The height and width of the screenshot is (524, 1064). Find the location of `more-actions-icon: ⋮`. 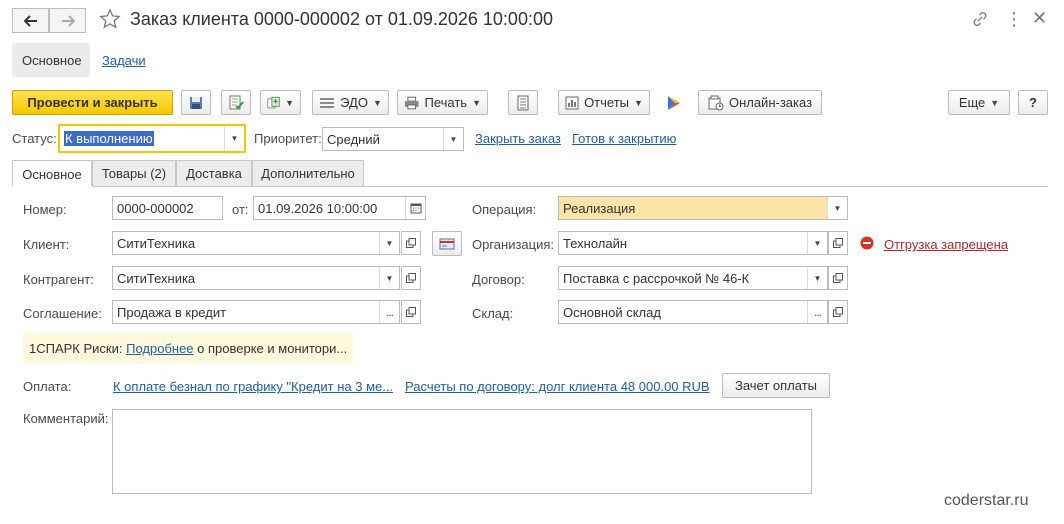

more-actions-icon: ⋮ is located at coordinates (1014, 19).